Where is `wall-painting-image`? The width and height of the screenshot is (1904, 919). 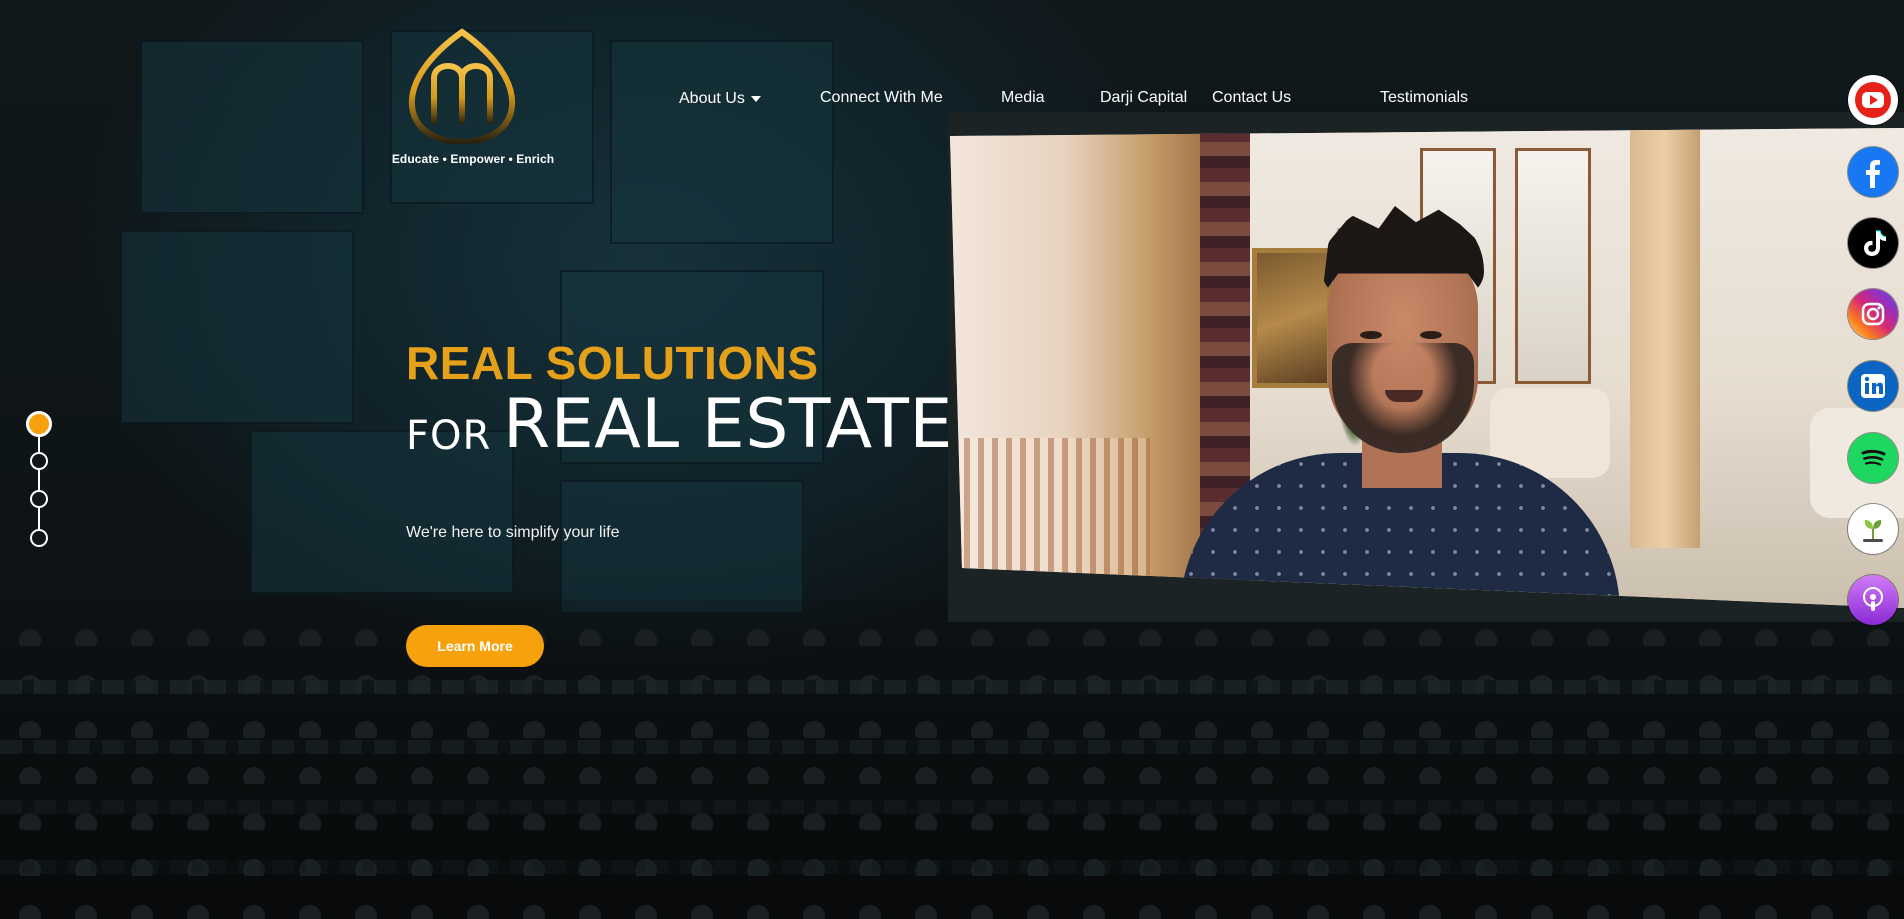 wall-painting-image is located at coordinates (1292, 318).